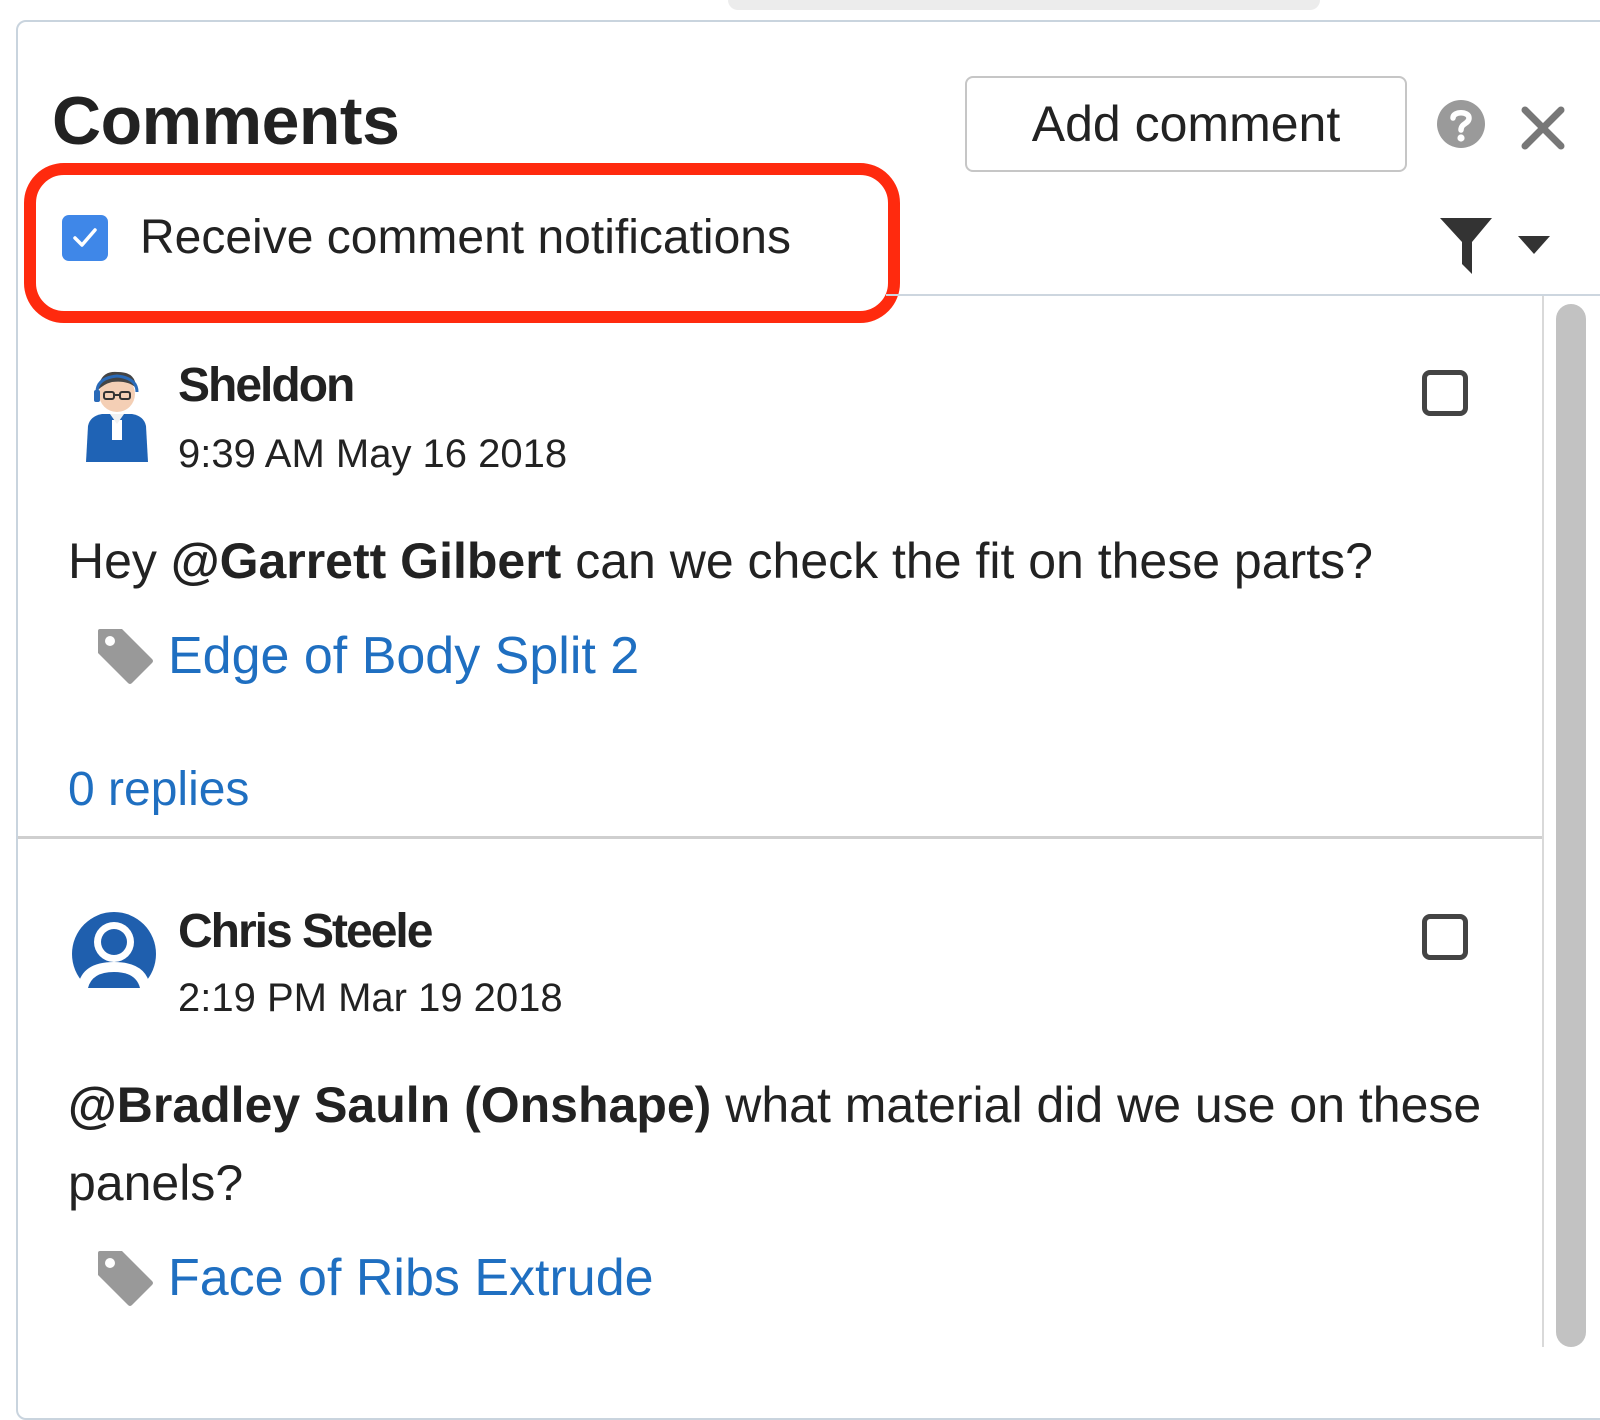  Describe the element at coordinates (1461, 124) in the screenshot. I see `help-icon` at that location.